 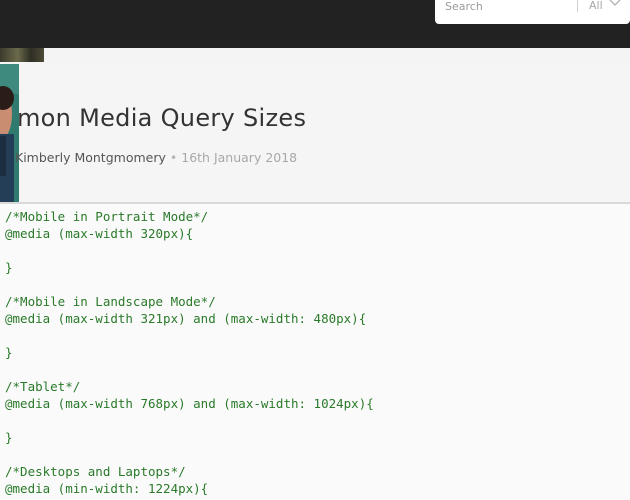 I want to click on article-meta: Kimberly Montgmomery • 16th January 2018, so click(x=156, y=157).